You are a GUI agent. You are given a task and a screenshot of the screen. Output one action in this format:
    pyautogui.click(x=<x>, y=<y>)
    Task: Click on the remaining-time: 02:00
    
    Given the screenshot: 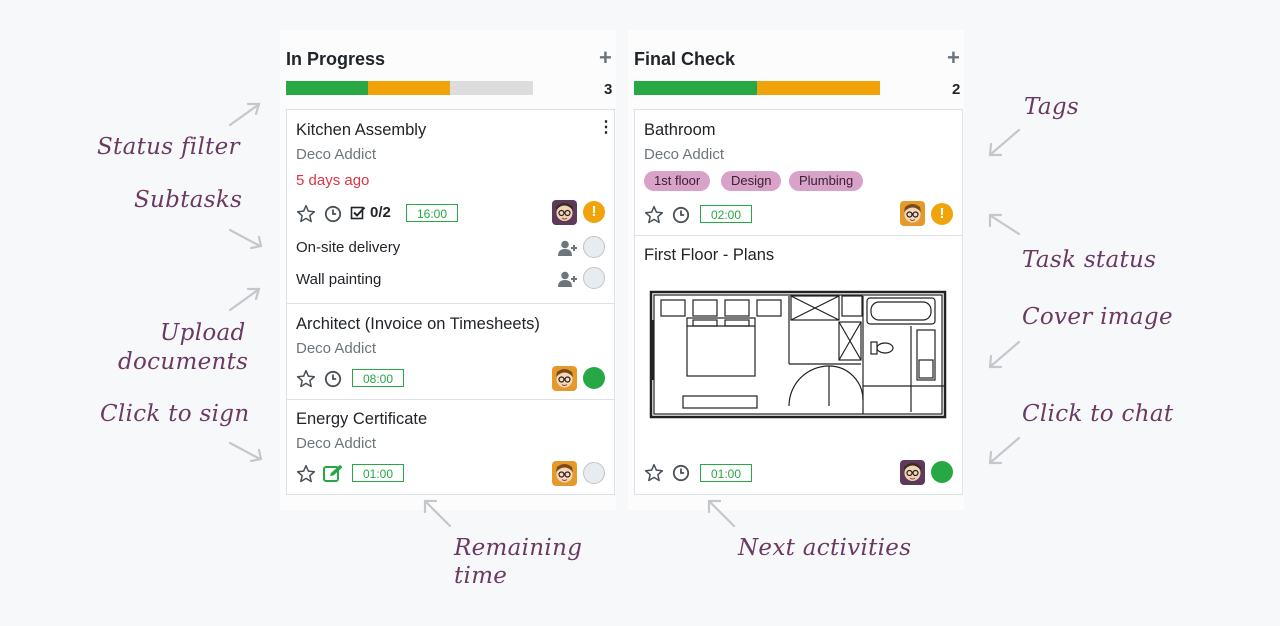 What is the action you would take?
    pyautogui.click(x=726, y=214)
    